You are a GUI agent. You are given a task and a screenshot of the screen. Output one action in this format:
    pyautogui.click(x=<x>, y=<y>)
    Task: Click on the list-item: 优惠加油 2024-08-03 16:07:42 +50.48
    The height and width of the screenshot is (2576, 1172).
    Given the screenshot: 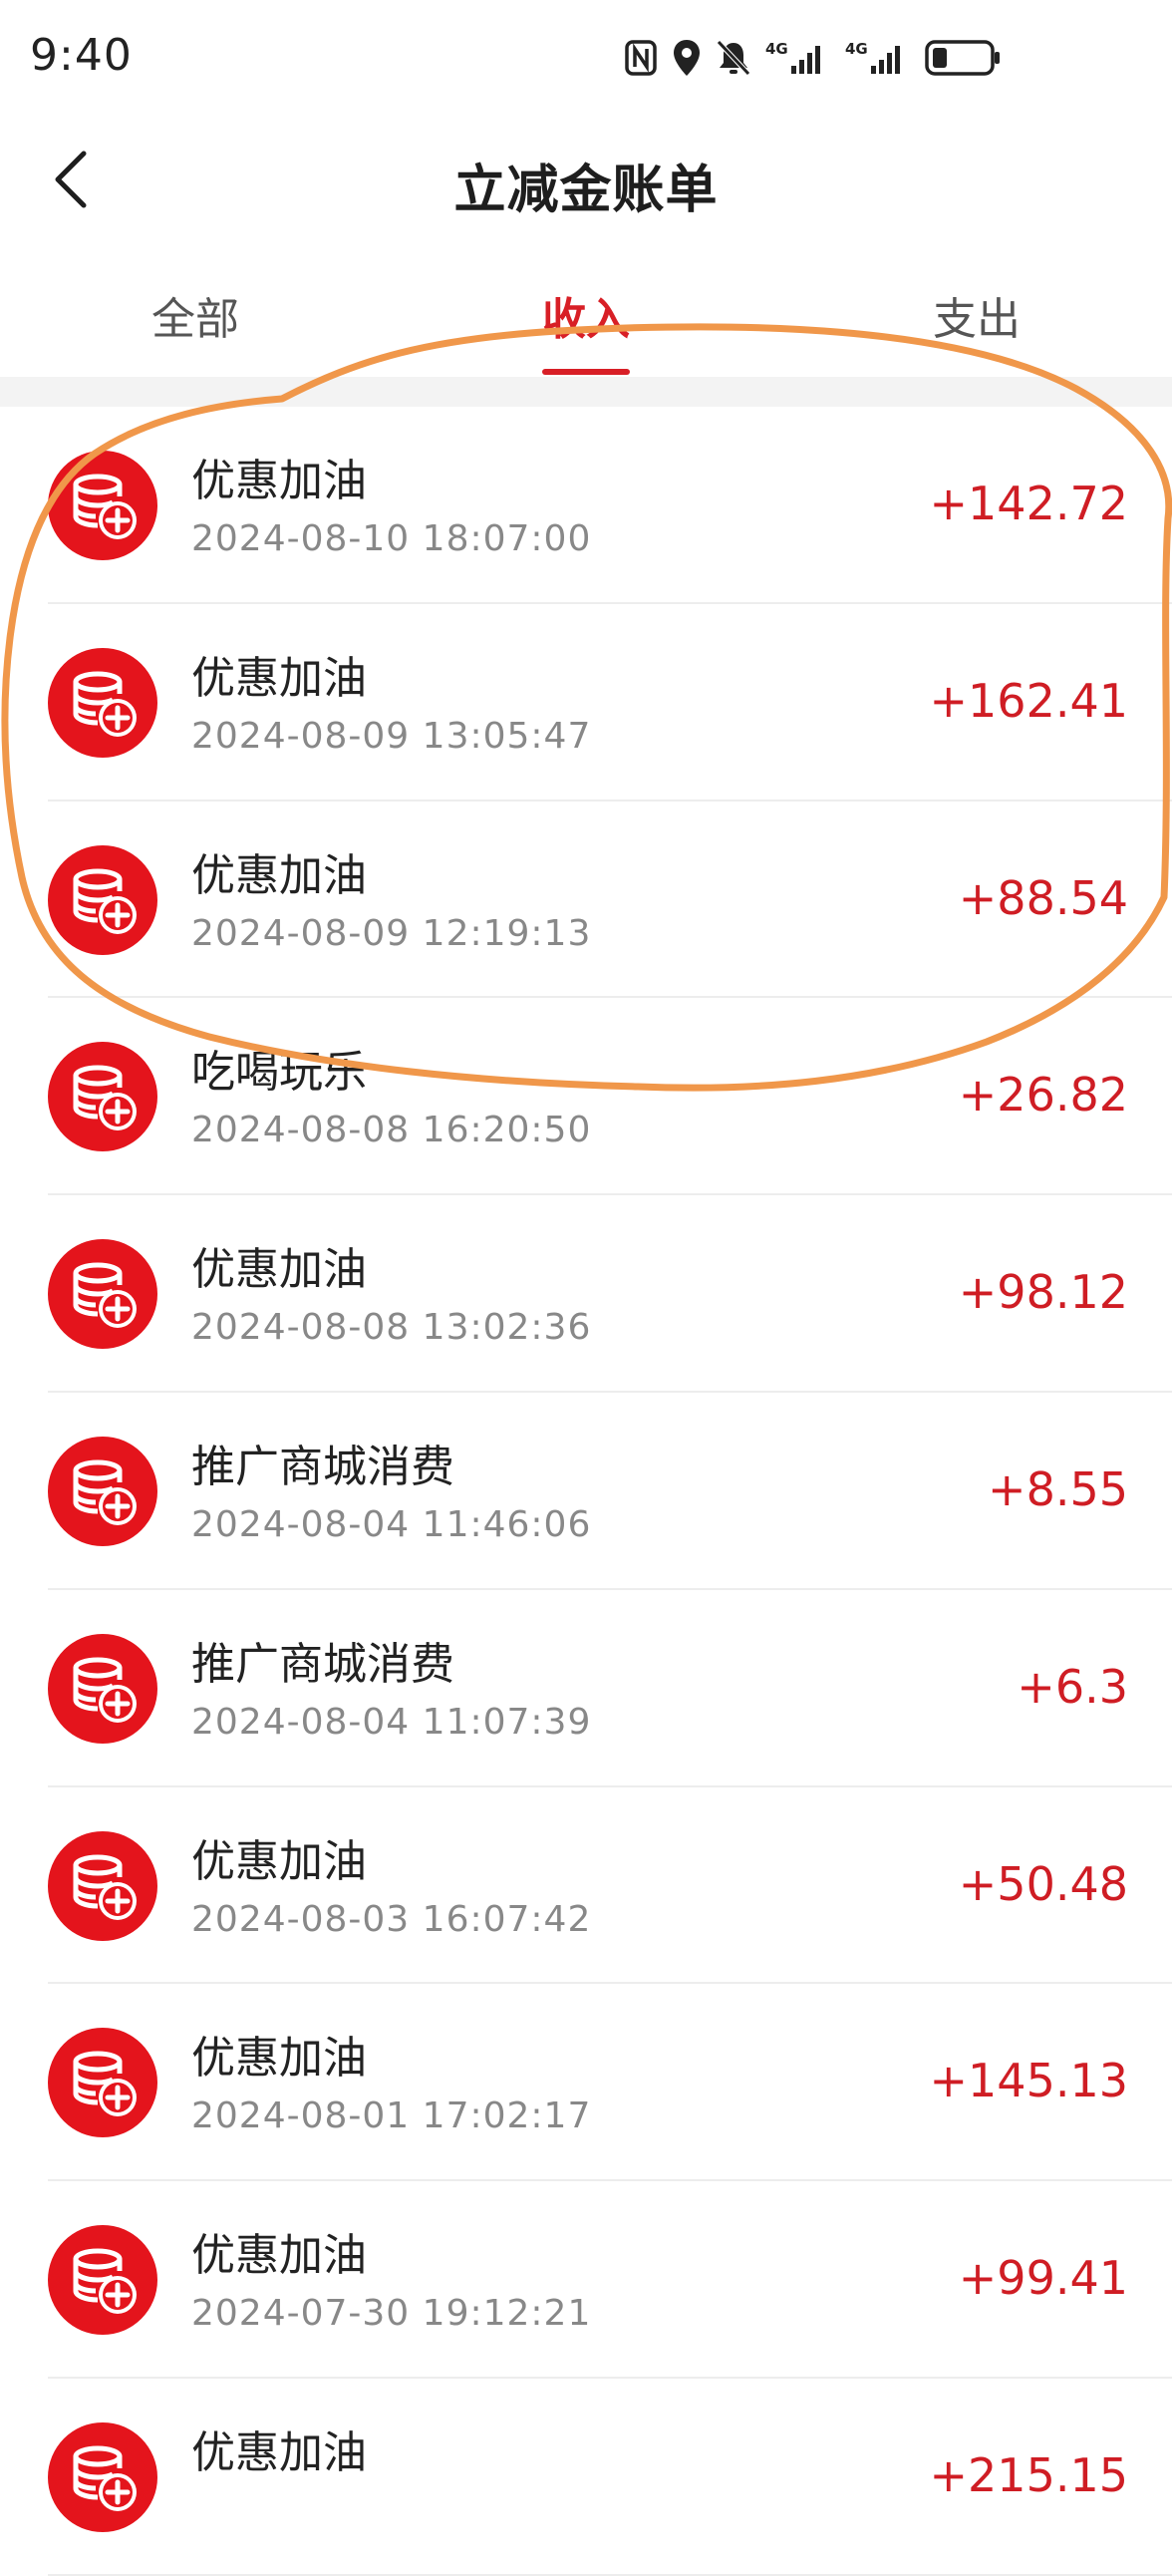 What is the action you would take?
    pyautogui.click(x=586, y=1886)
    